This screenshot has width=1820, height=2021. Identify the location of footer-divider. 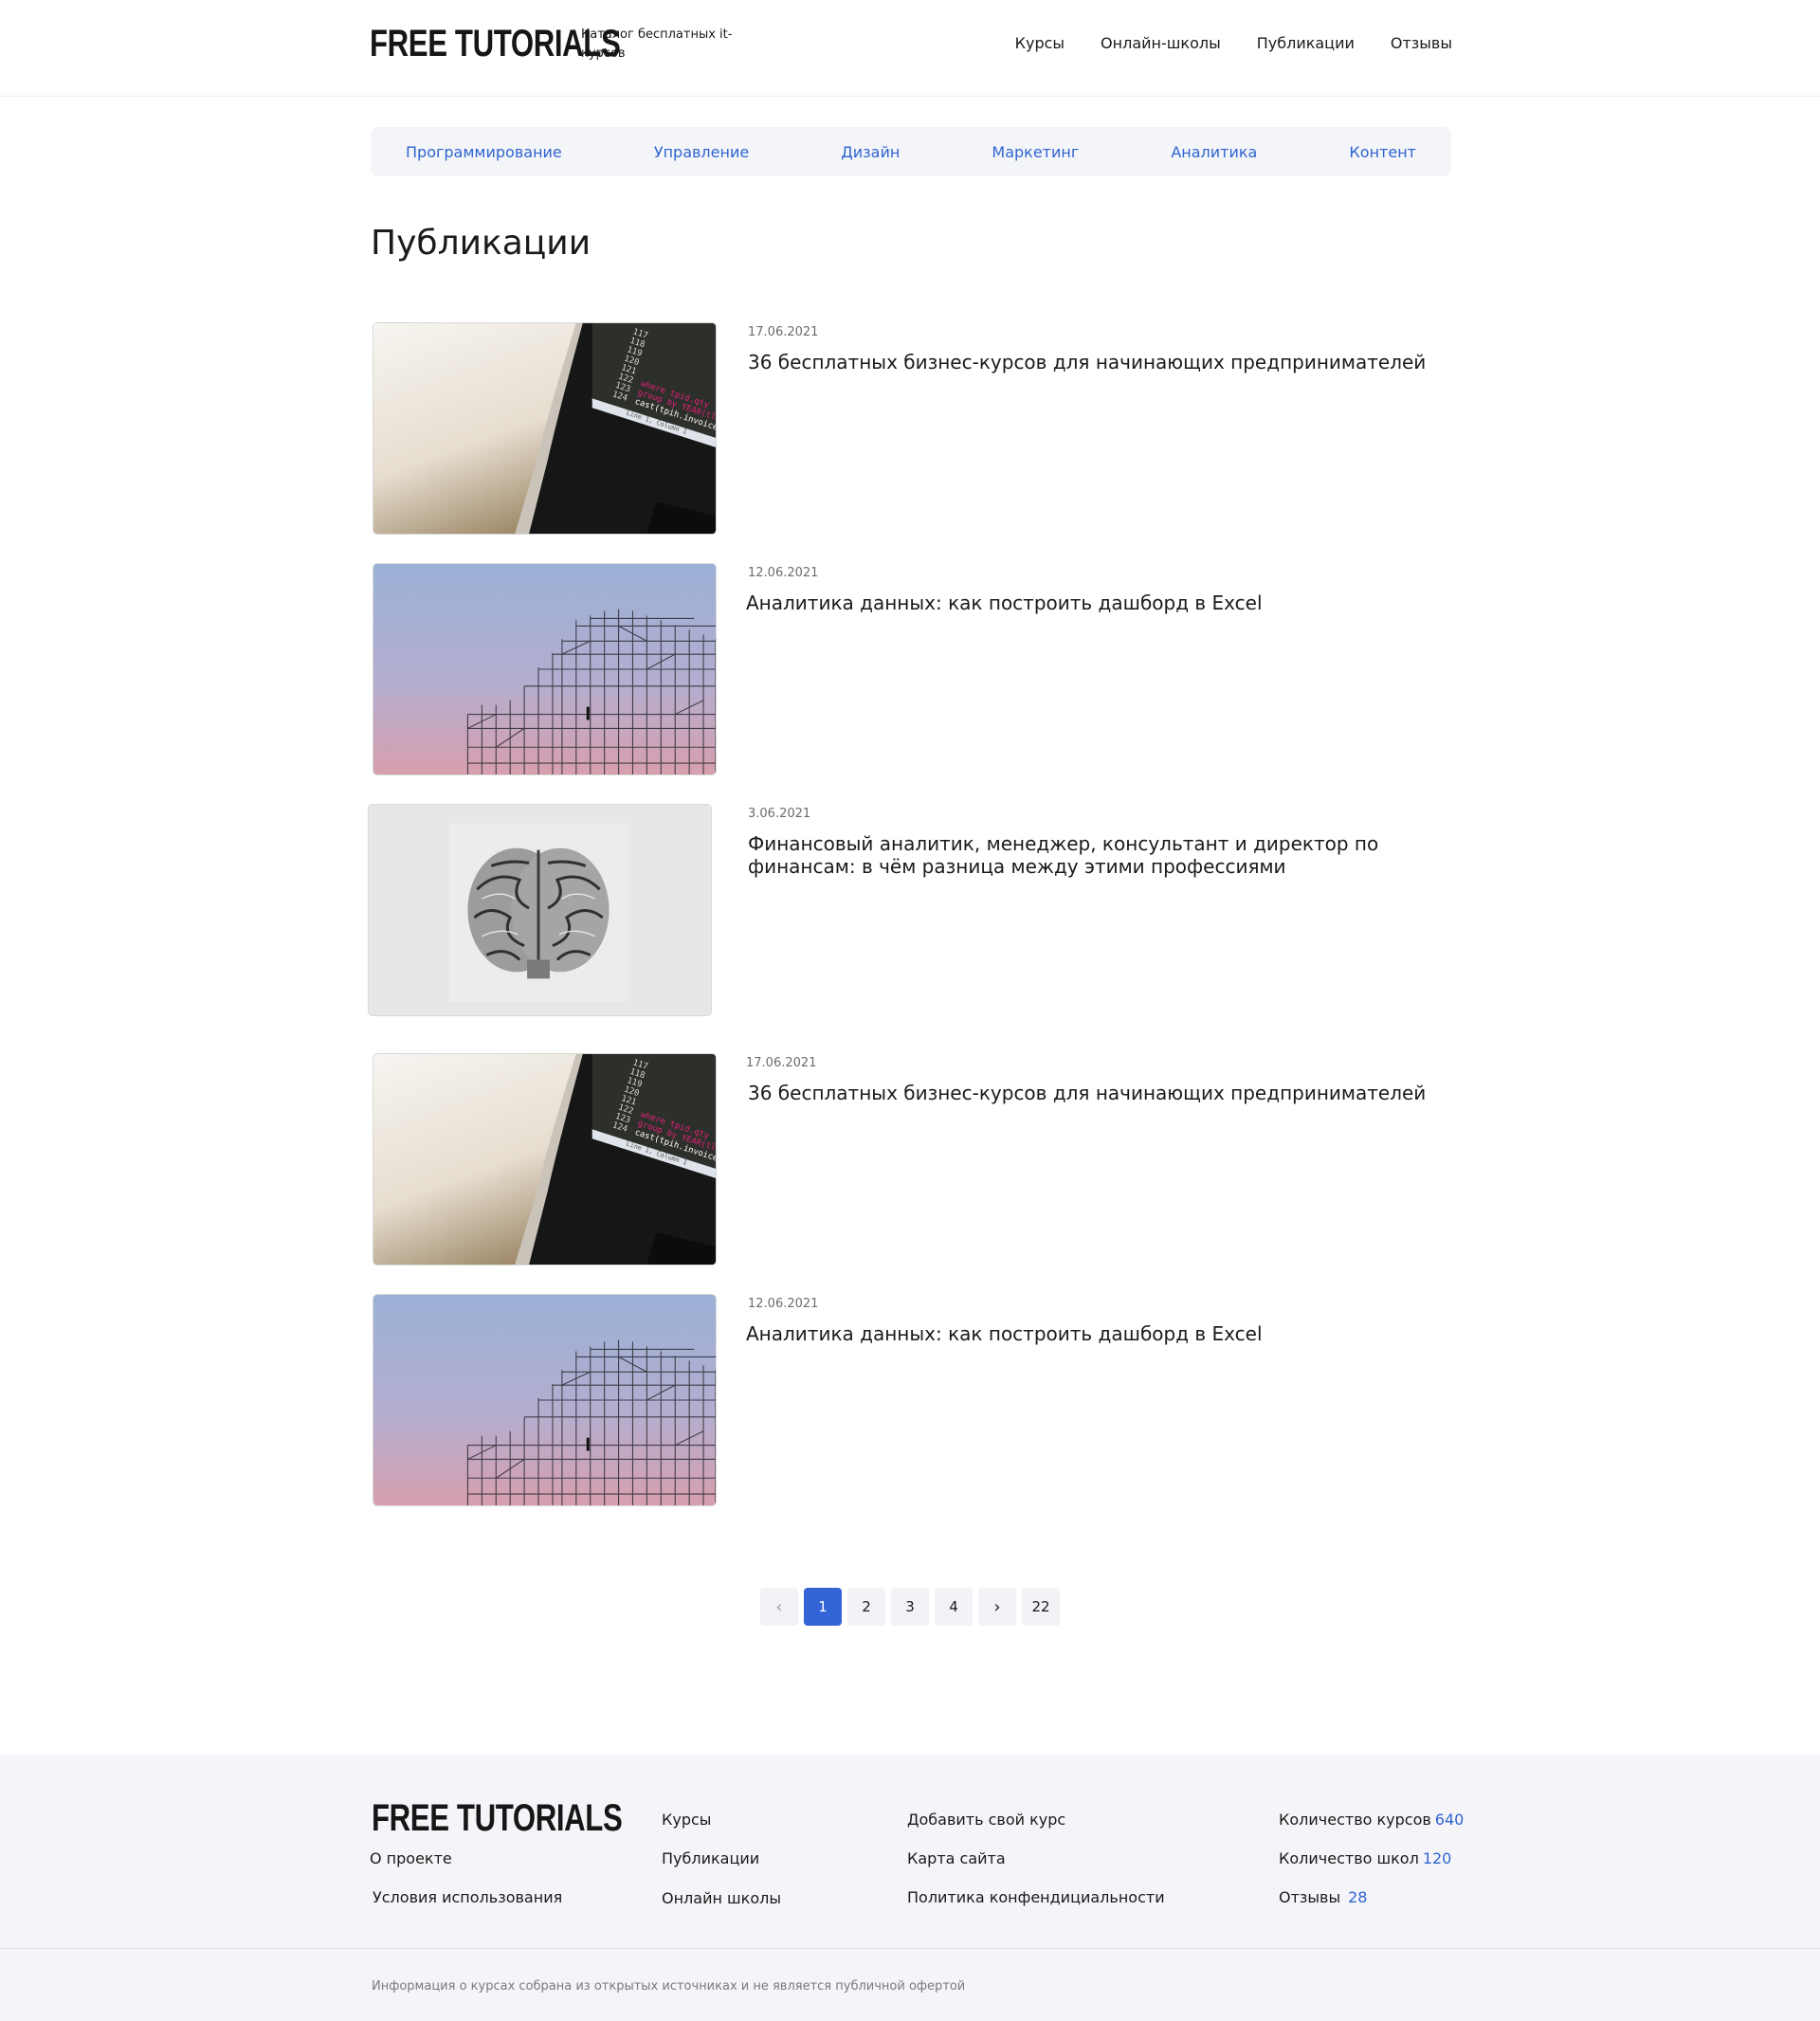
(910, 1948).